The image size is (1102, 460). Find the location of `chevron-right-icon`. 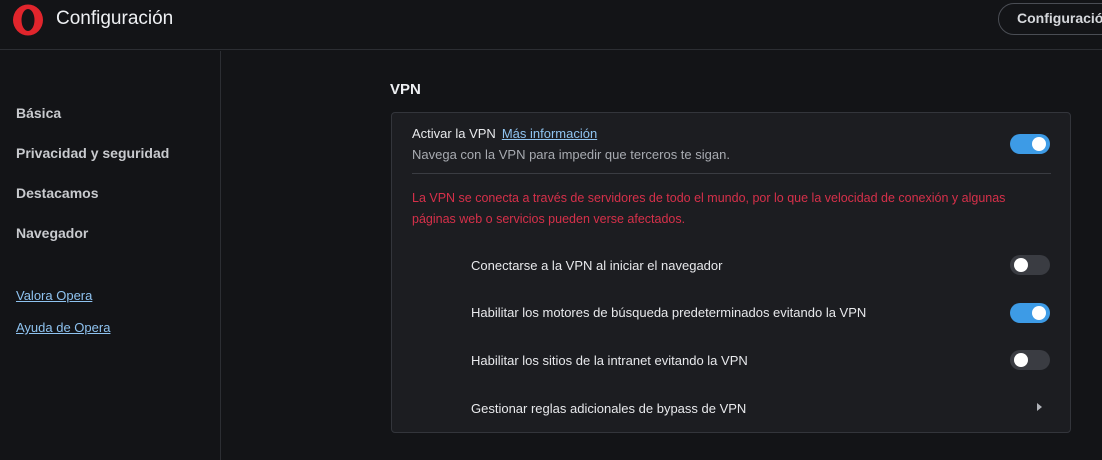

chevron-right-icon is located at coordinates (1039, 407).